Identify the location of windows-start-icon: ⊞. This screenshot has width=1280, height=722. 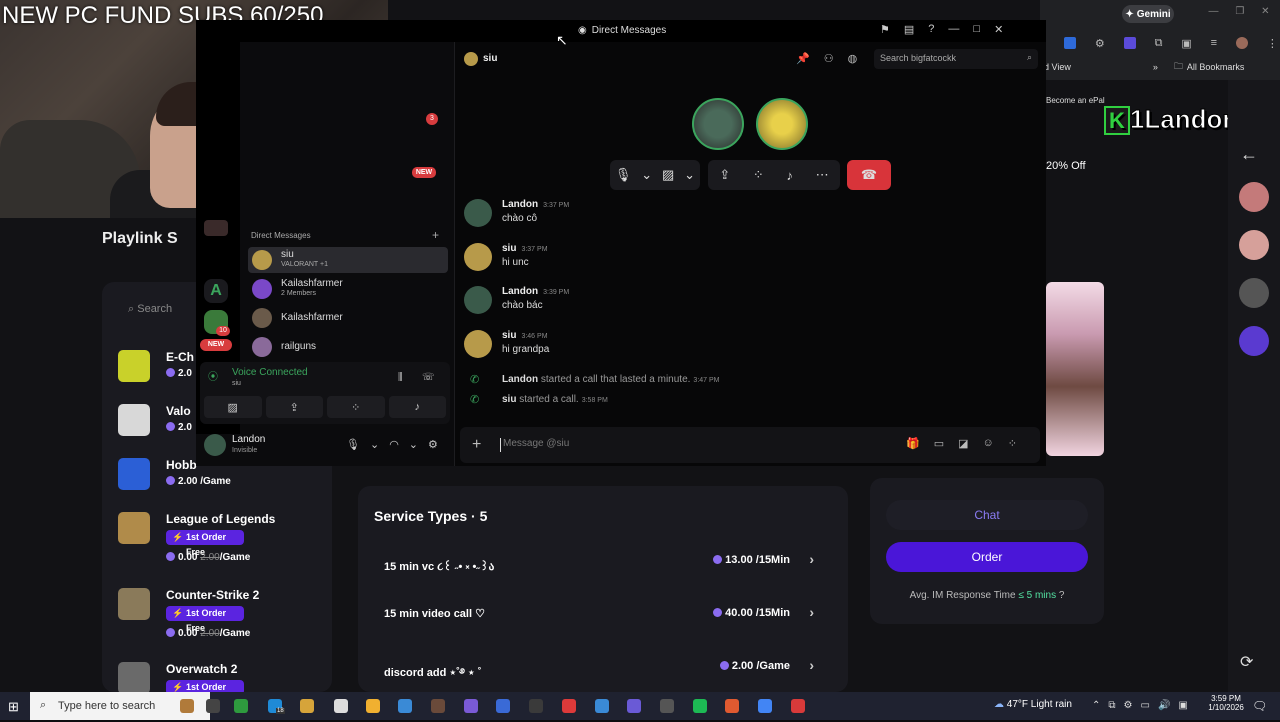
(13, 707).